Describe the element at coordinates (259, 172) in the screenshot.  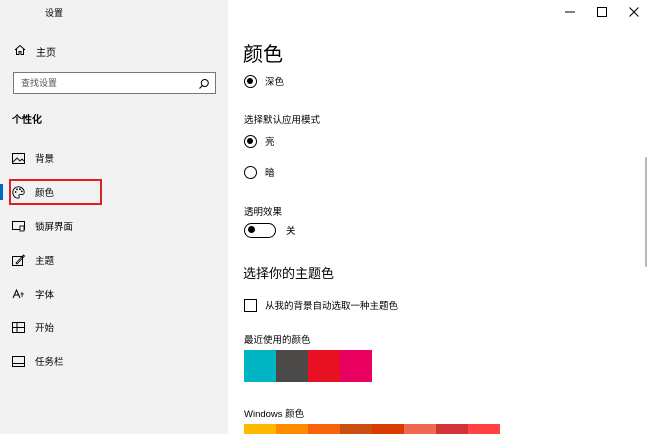
I see `app-mode-dark-radio: 暗` at that location.